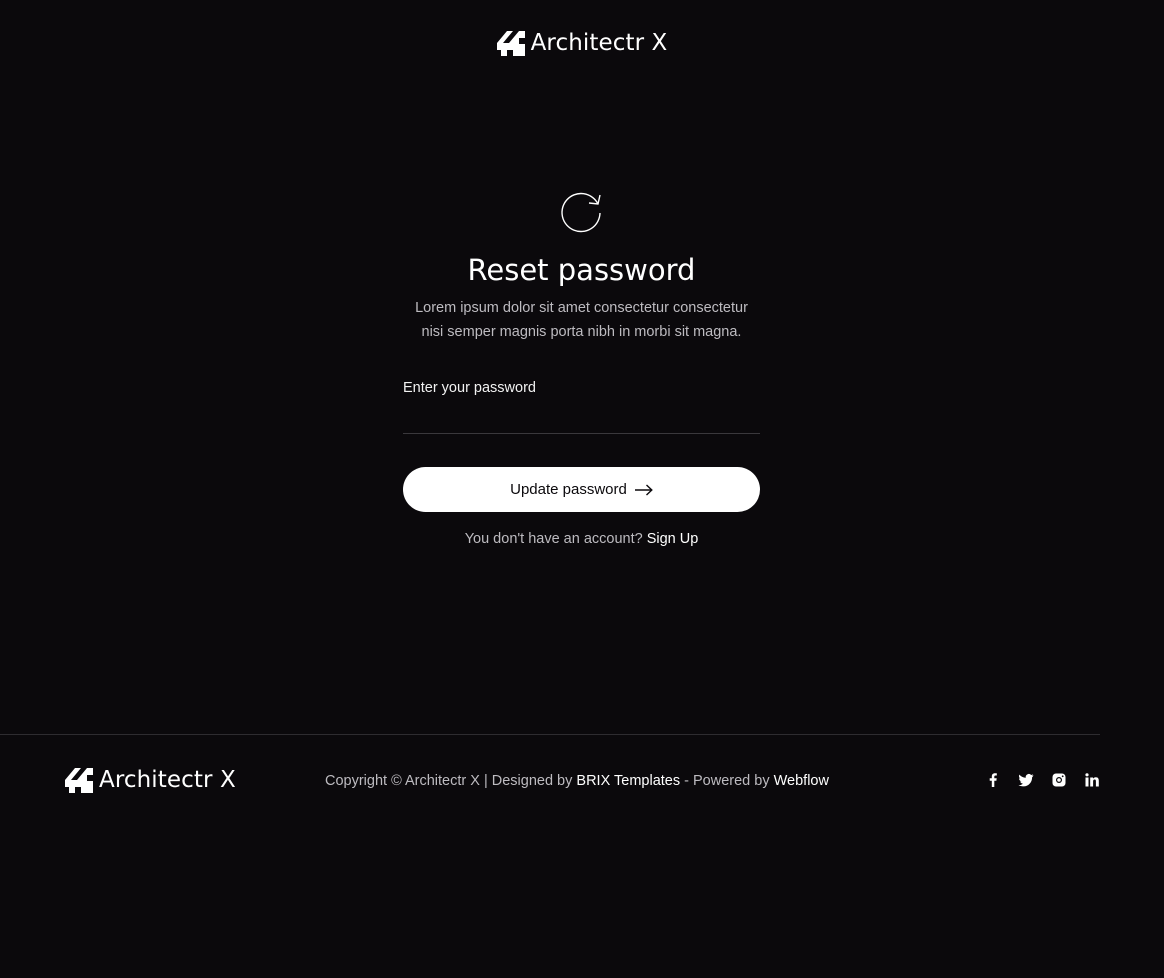 This screenshot has width=1164, height=978. I want to click on footer-logo-link: Architectr X, so click(150, 780).